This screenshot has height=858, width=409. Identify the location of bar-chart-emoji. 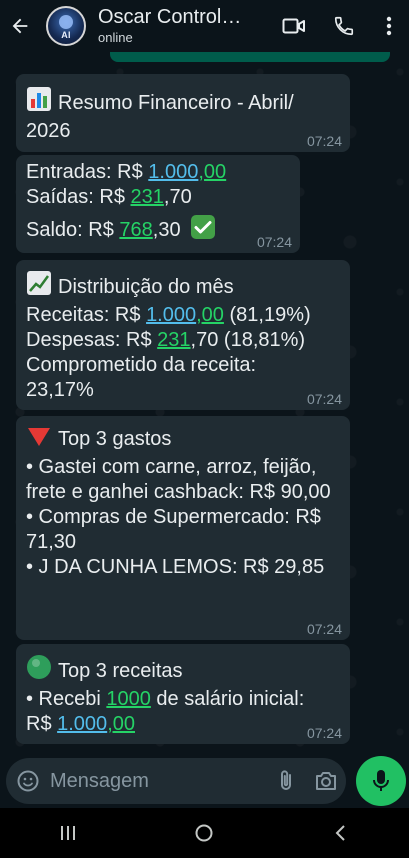
(39, 102).